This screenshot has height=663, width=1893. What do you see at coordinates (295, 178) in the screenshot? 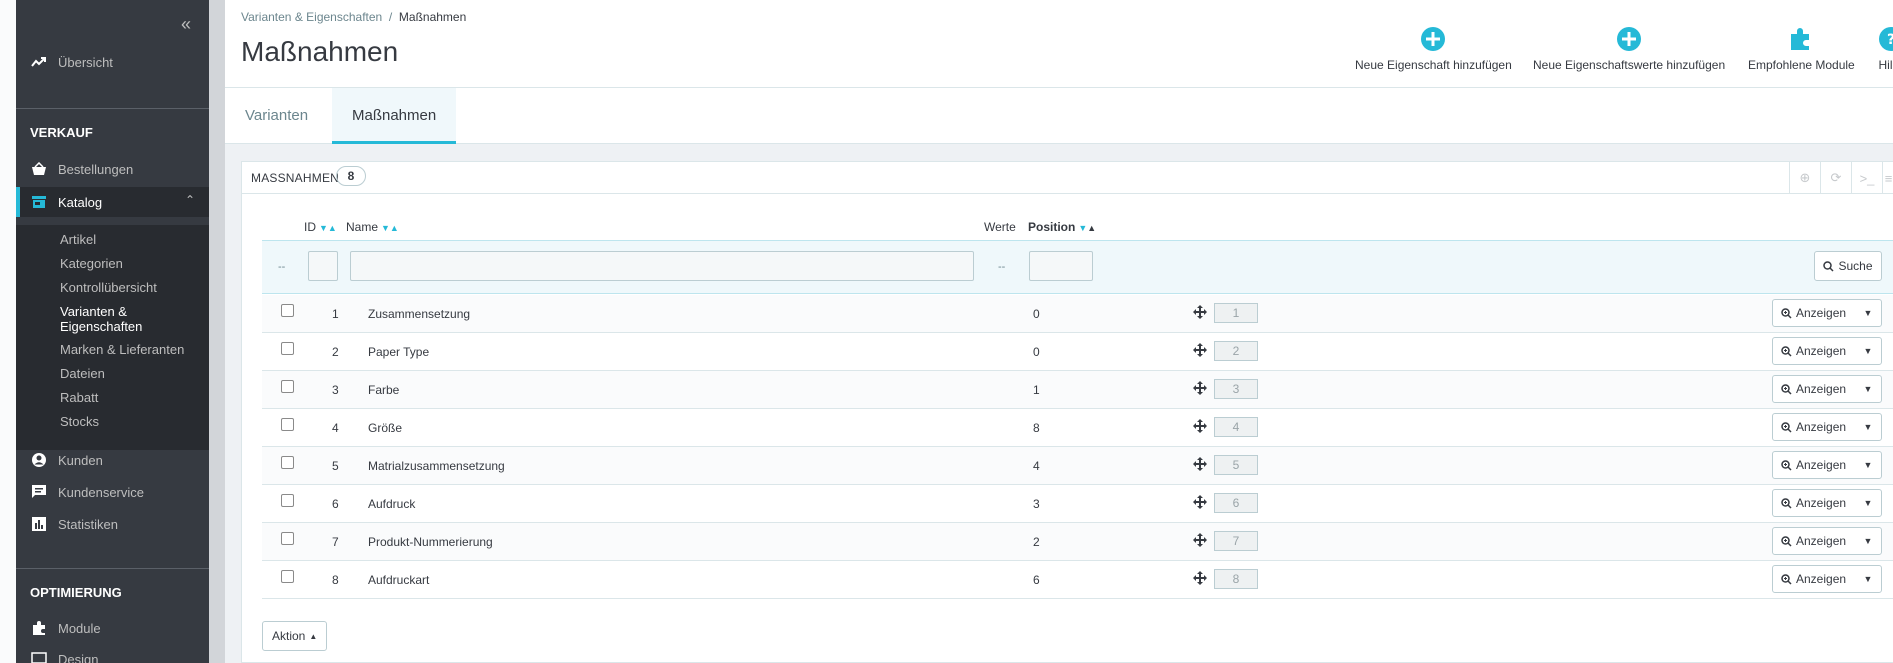
I see `panel-title: MASSNAHMEN` at bounding box center [295, 178].